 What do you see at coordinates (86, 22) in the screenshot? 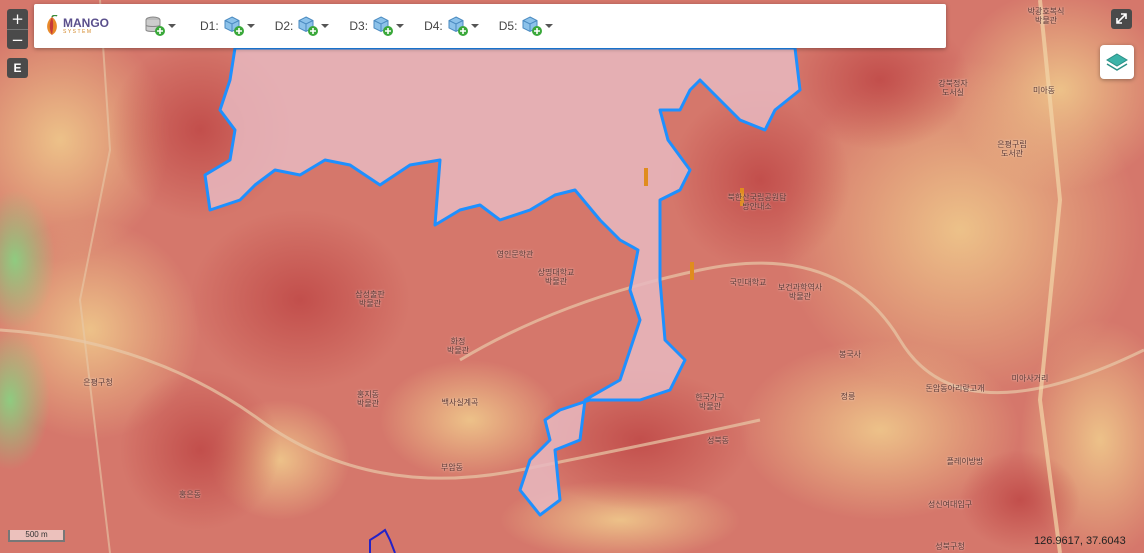
I see `logo-title: MANGO` at bounding box center [86, 22].